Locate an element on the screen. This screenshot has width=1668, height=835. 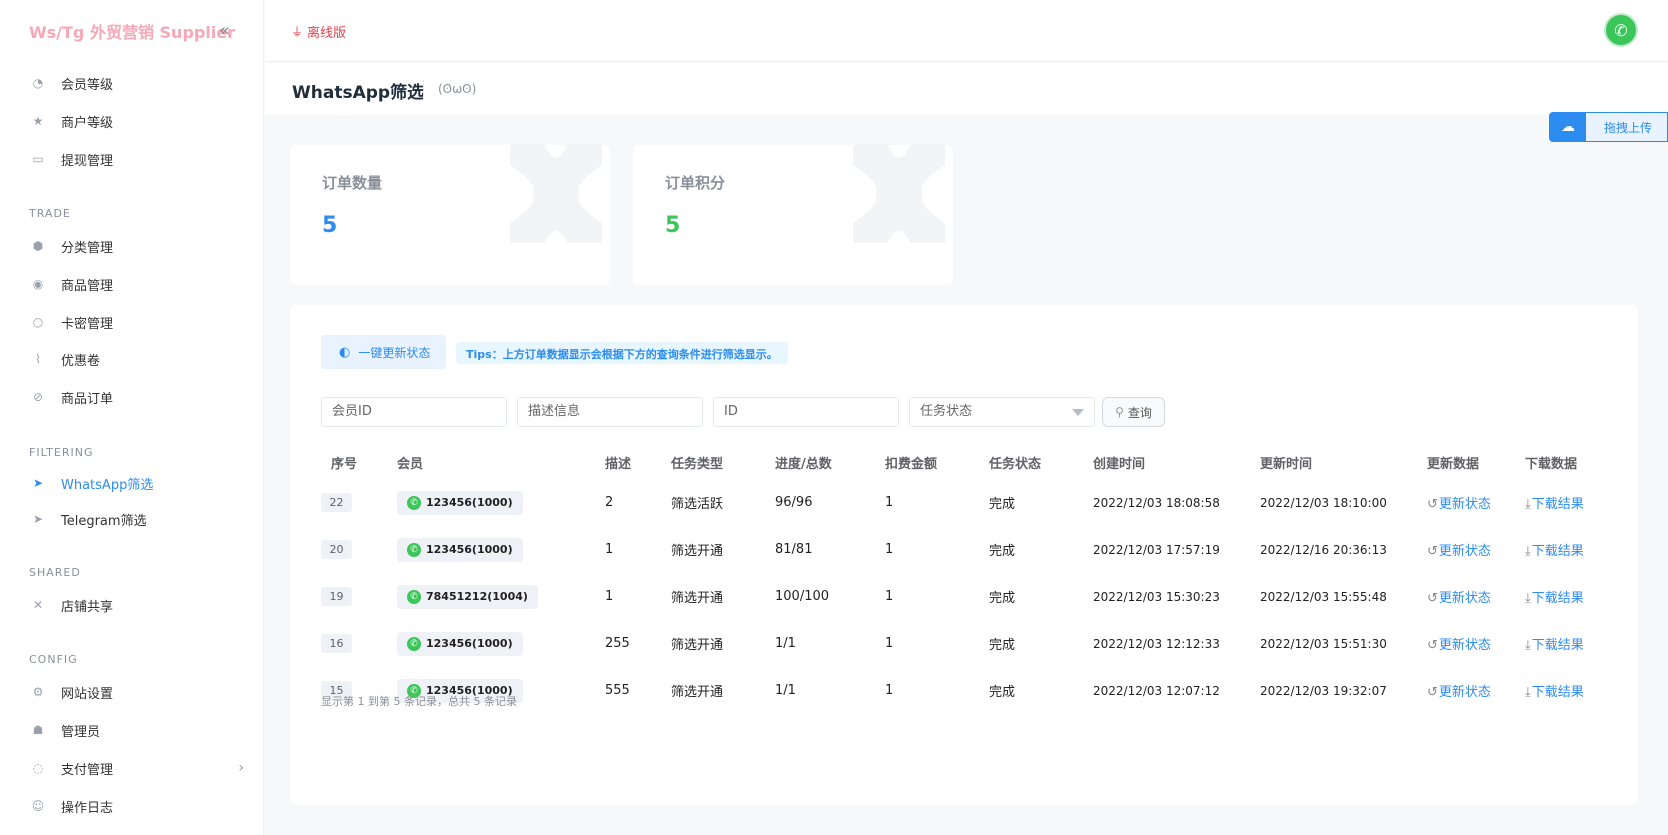
sidebar-item-label: Telegram筛选 is located at coordinates (104, 521).